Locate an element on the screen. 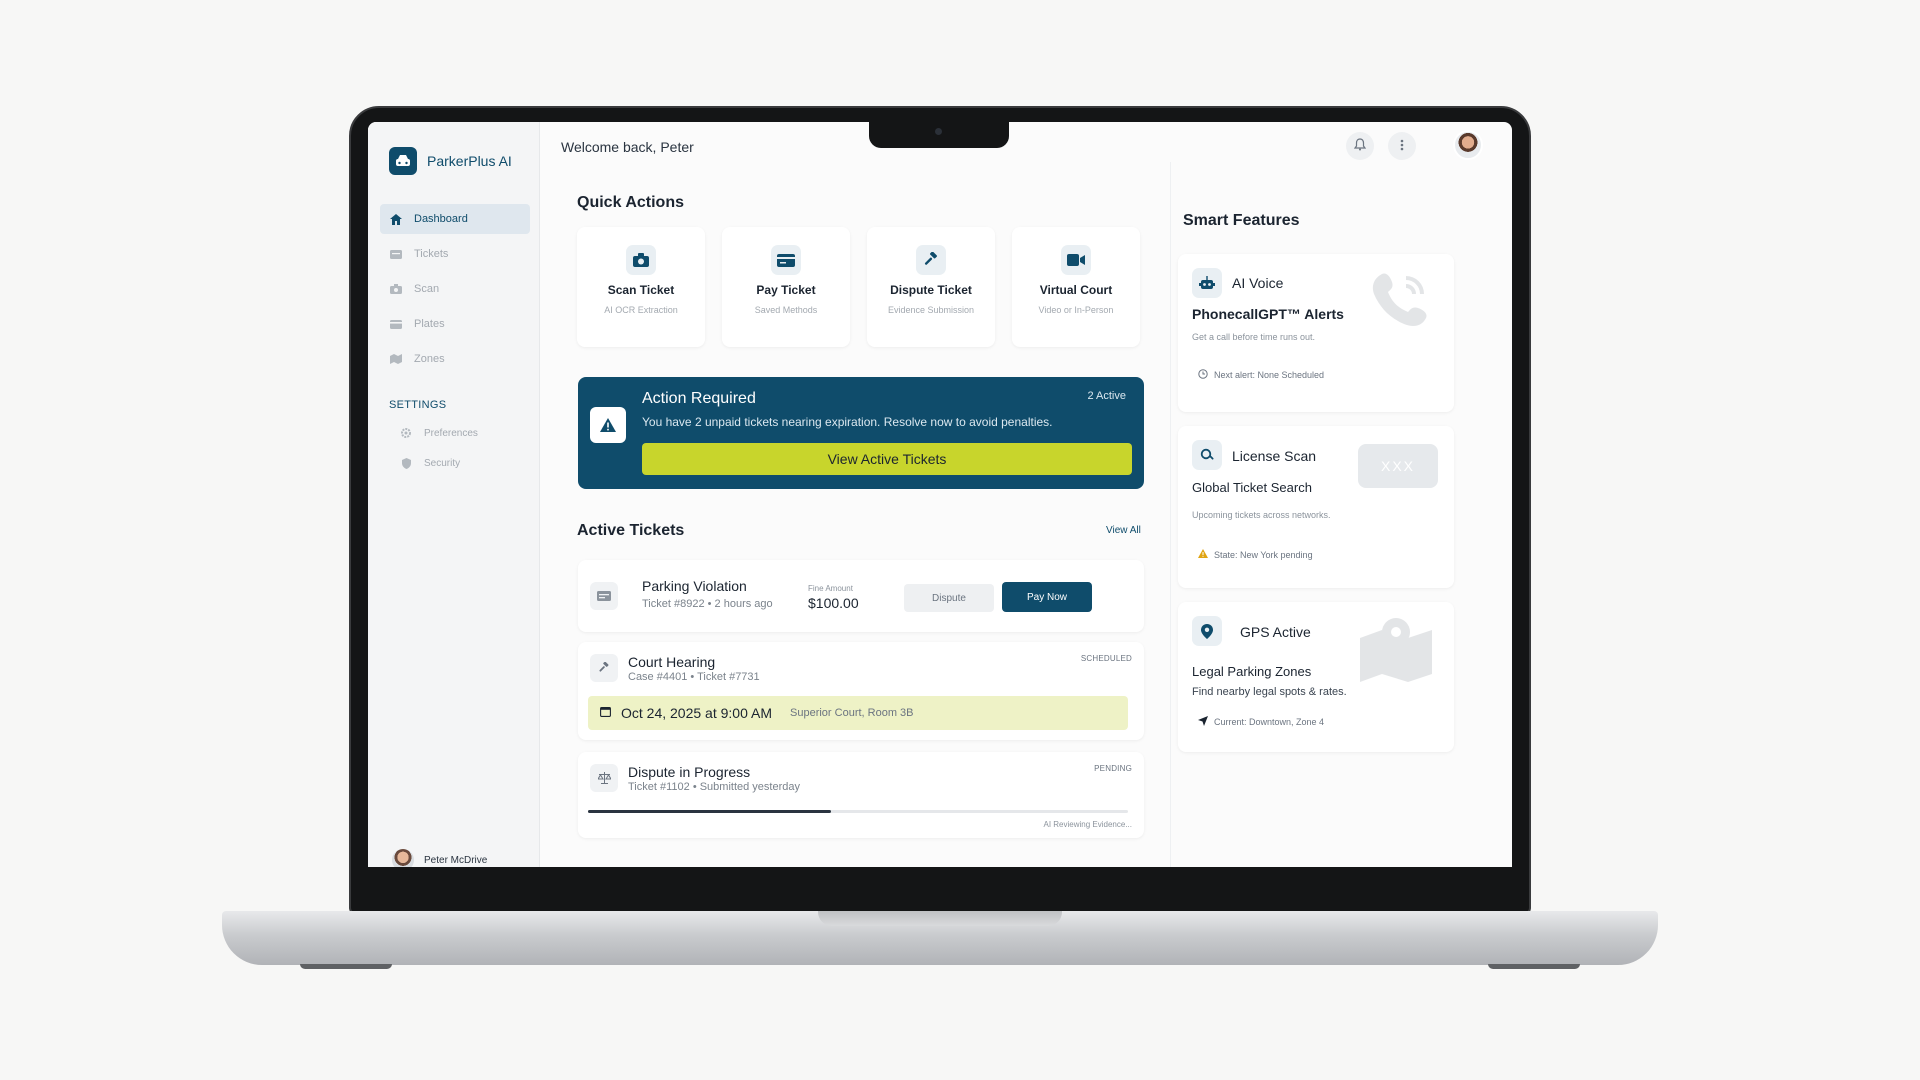  feature-label: License Scan is located at coordinates (1274, 456).